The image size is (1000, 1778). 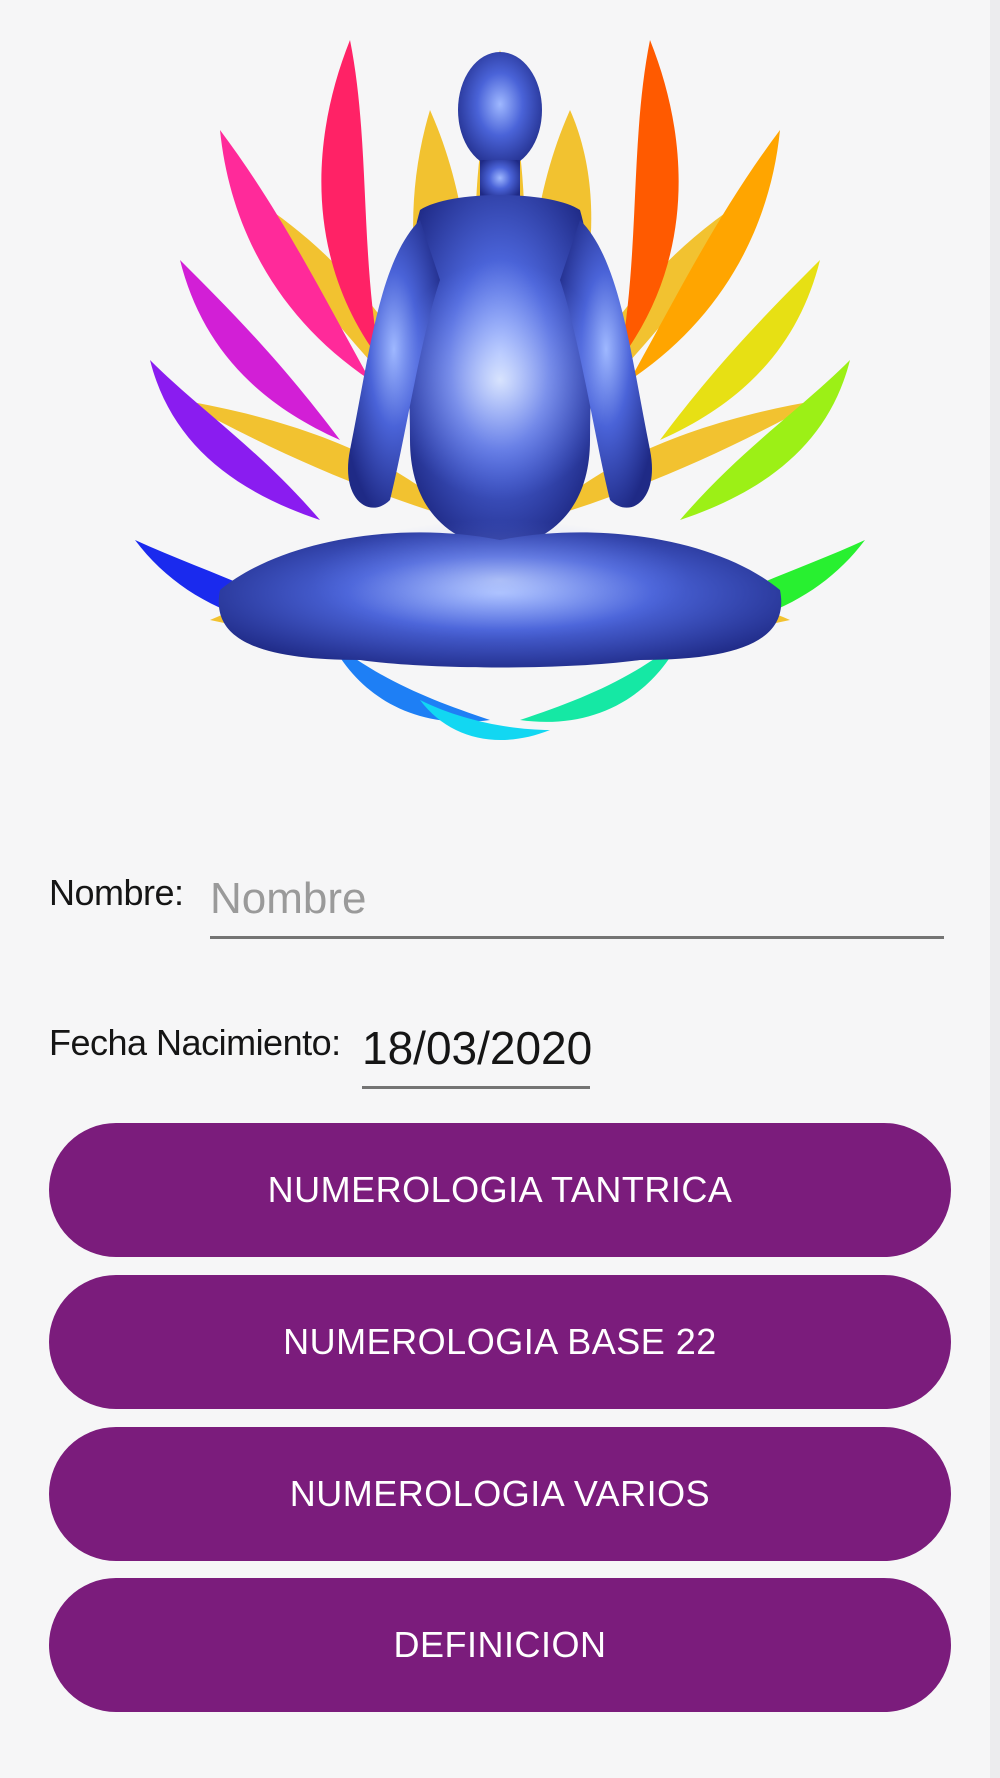 I want to click on numerologia-base-22-button: NUMEROLOGIA BASE 22, so click(x=500, y=1342).